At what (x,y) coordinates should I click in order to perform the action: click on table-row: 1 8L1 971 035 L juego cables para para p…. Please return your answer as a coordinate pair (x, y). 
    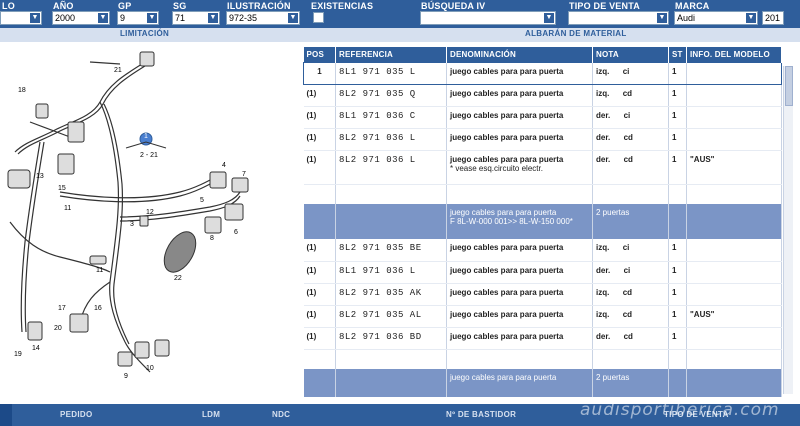
    Looking at the image, I should click on (542, 73).